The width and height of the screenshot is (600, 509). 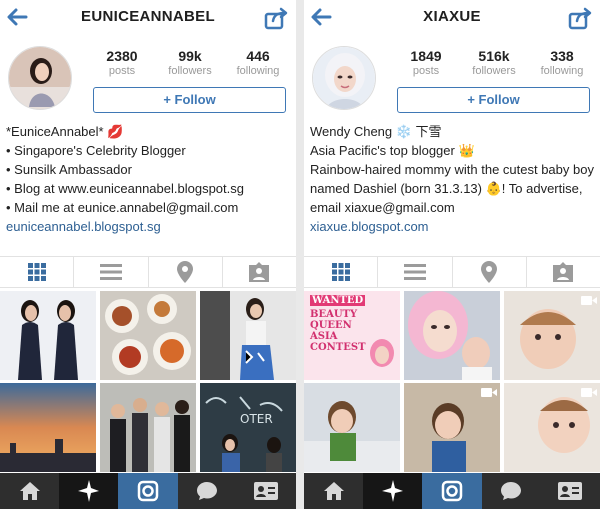 I want to click on bio-line: • Blog at www.euniceannabel.blogspot.sg, so click(x=125, y=188).